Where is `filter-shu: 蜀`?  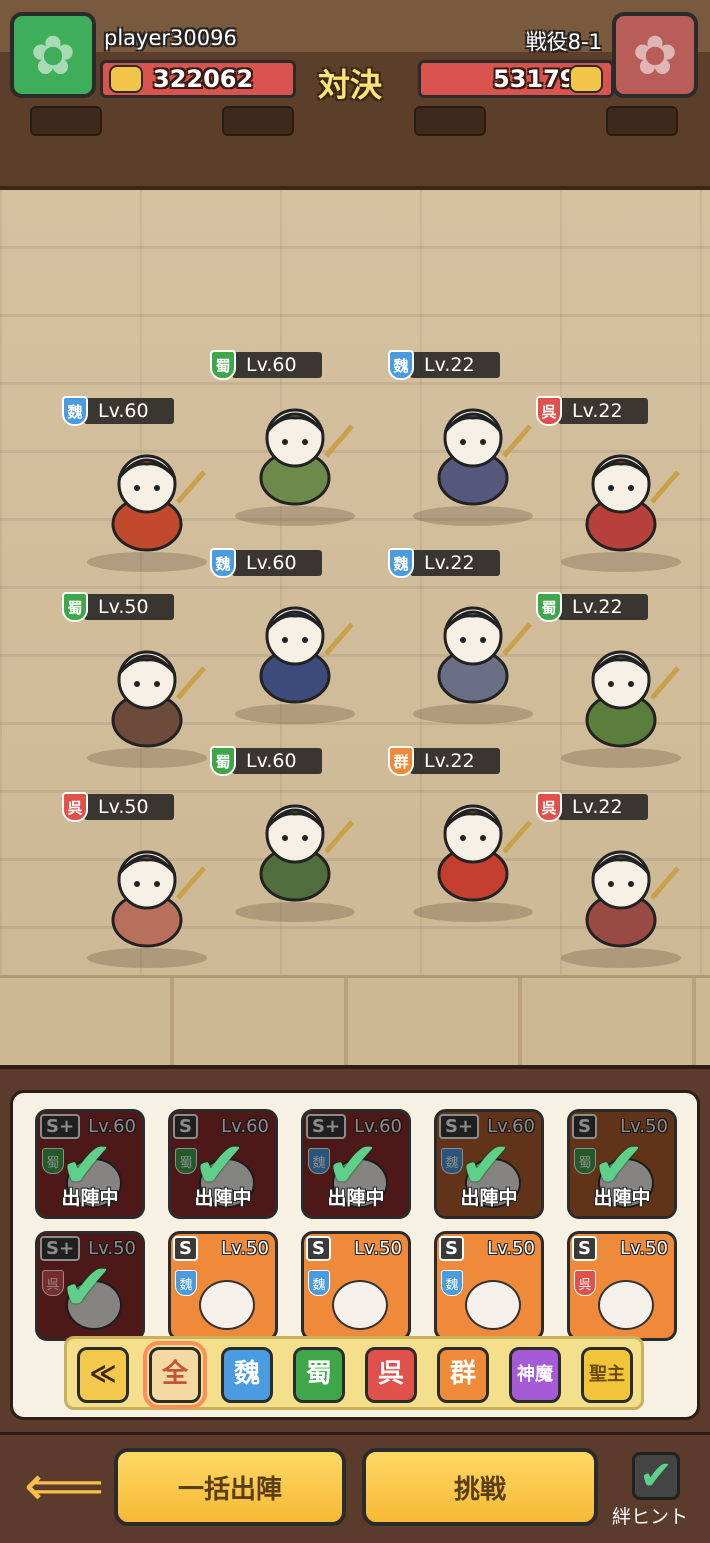
filter-shu: 蜀 is located at coordinates (319, 1375).